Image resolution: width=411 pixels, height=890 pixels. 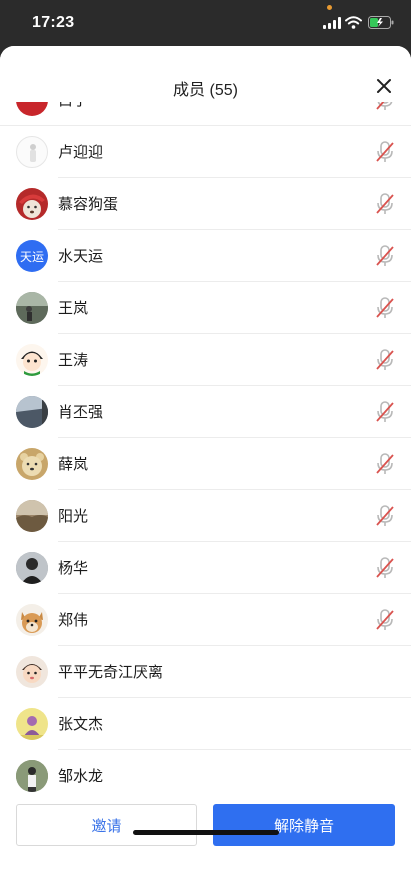 I want to click on member-name: 慕容狗蛋, so click(x=88, y=204).